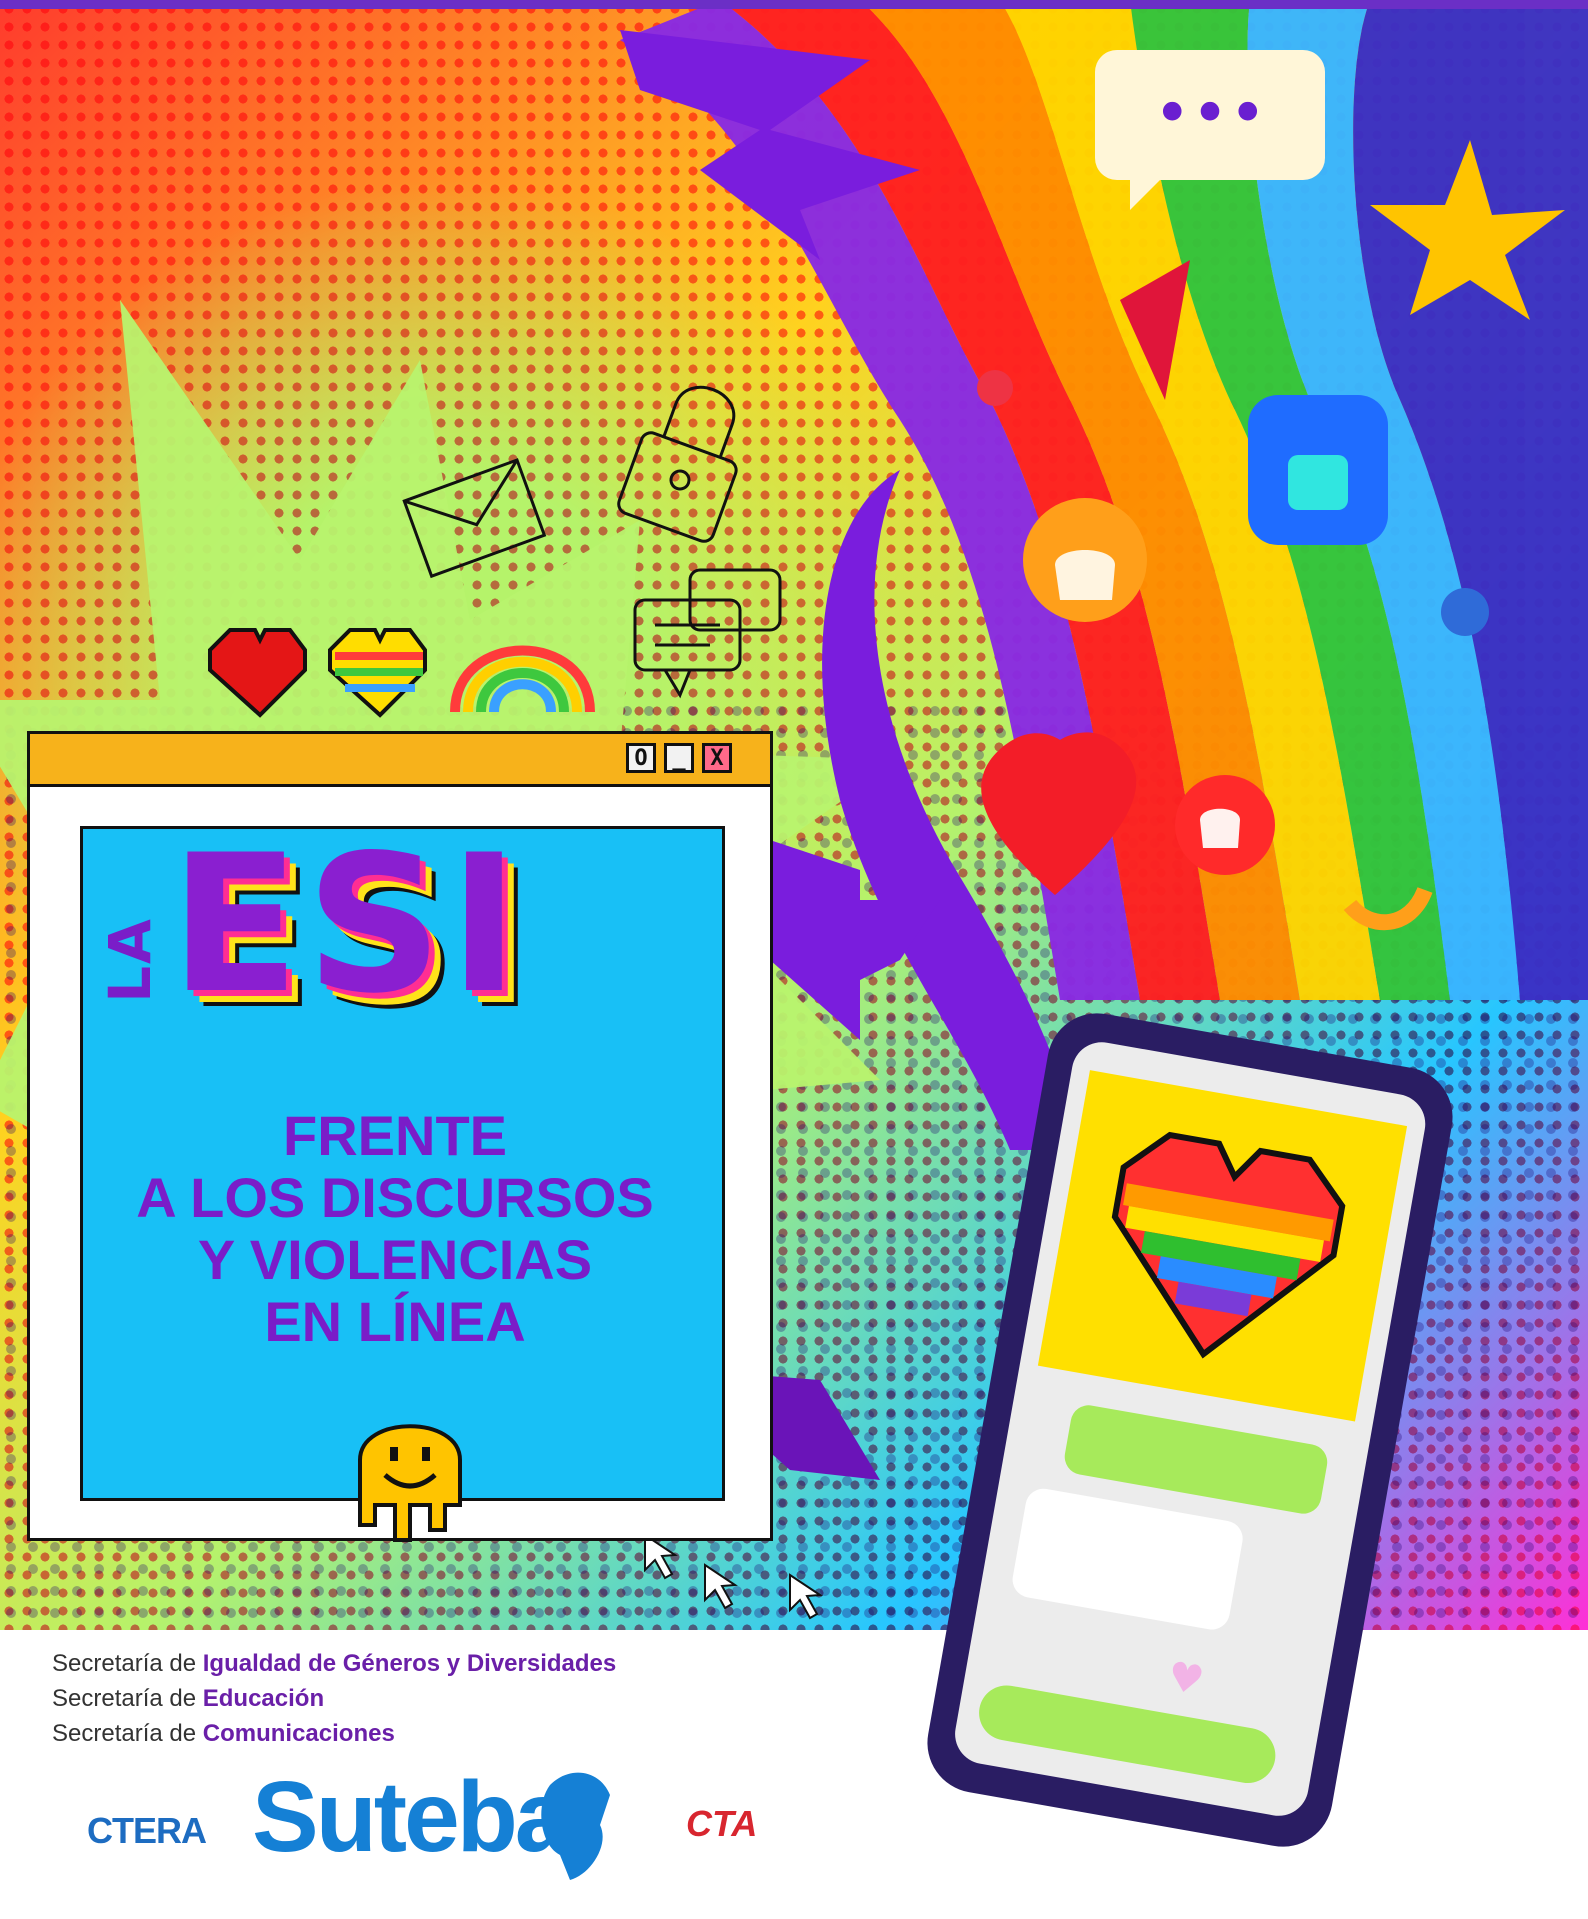  Describe the element at coordinates (1228, 1245) in the screenshot. I see `pixel-rainbow-heart-icon` at that location.